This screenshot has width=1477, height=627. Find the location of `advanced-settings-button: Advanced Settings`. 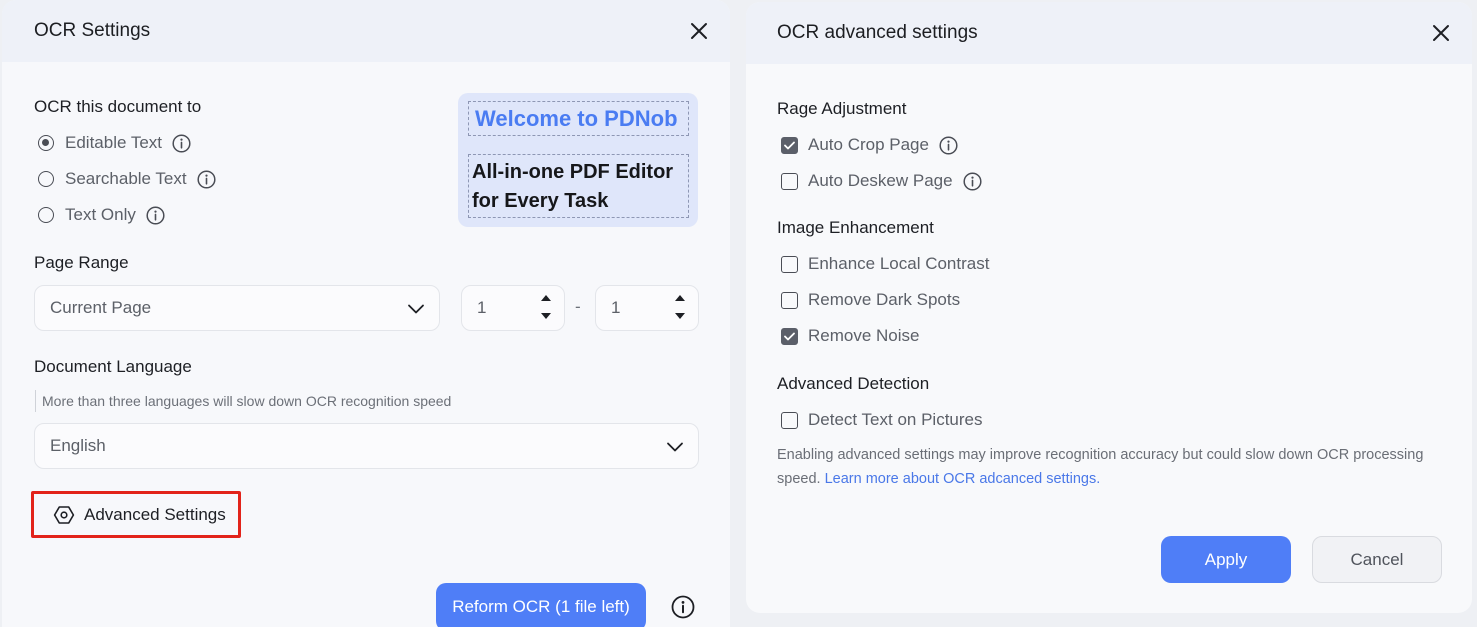

advanced-settings-button: Advanced Settings is located at coordinates (136, 514).